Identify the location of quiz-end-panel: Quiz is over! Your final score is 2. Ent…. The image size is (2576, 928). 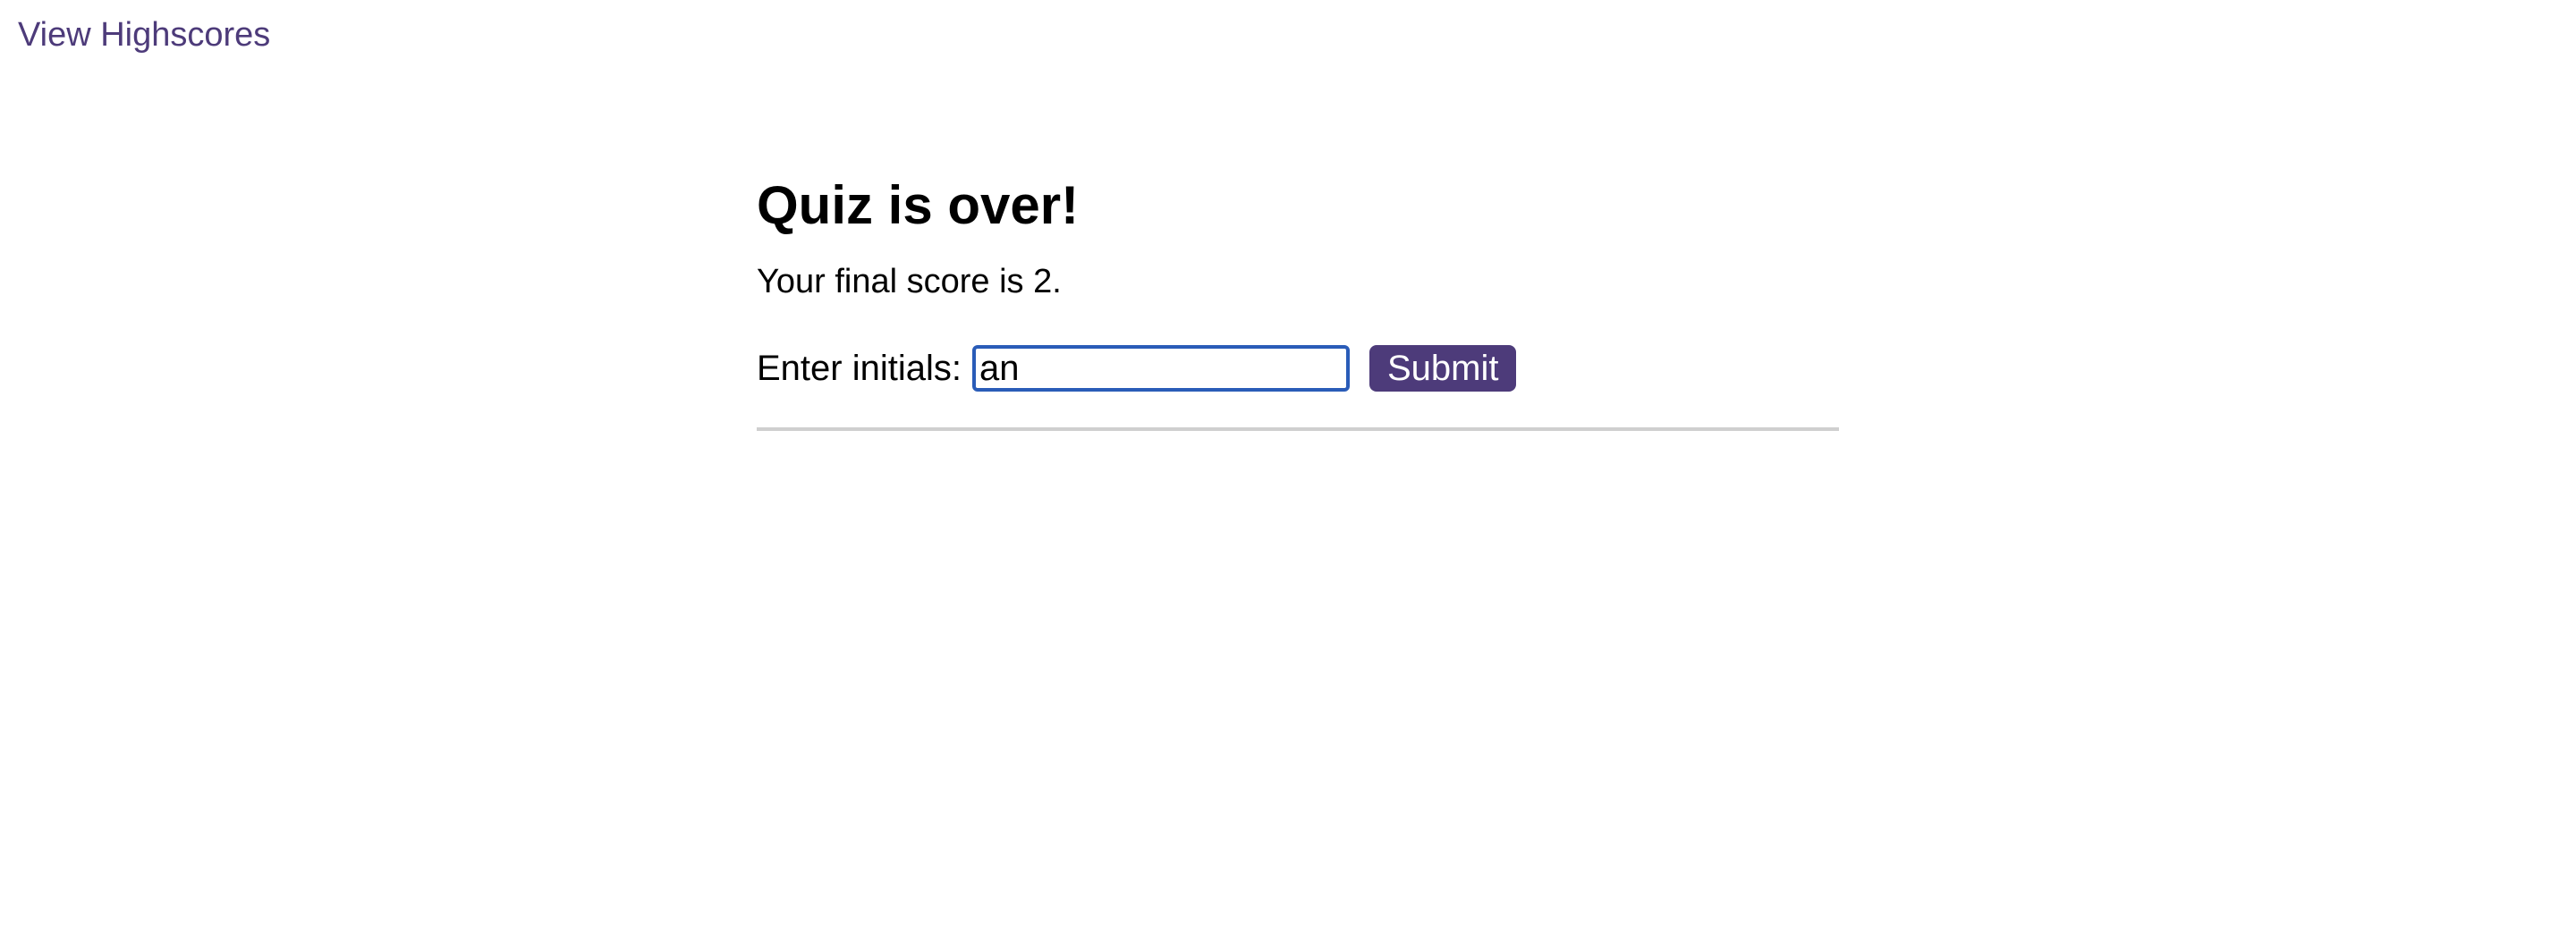
(1298, 304).